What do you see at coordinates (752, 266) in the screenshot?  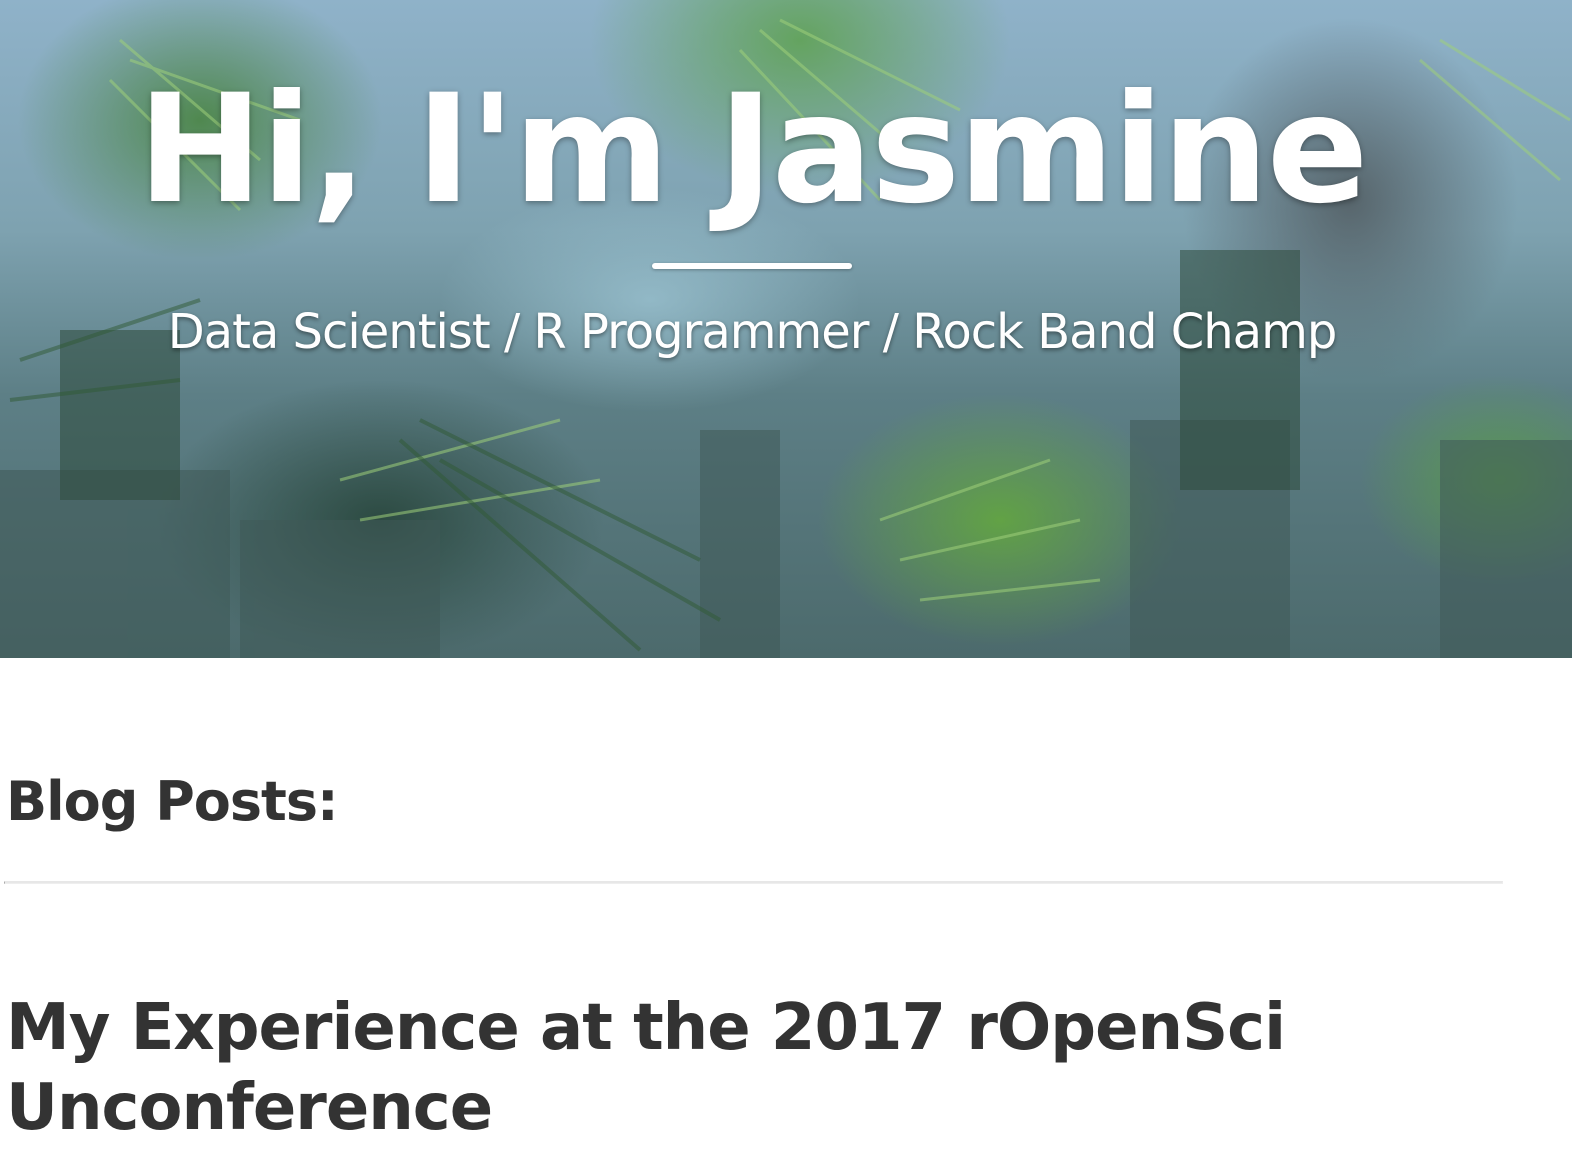 I see `title-divider` at bounding box center [752, 266].